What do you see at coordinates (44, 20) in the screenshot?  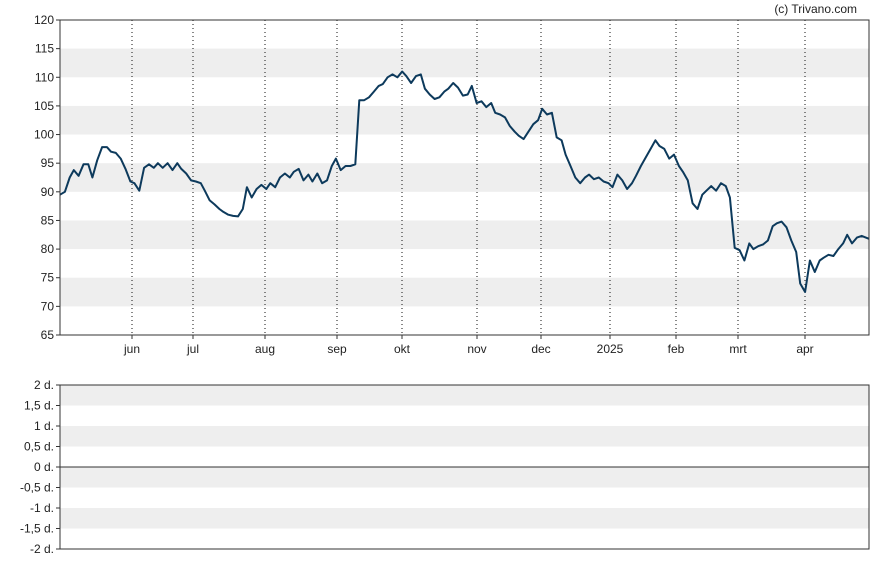 I see `y-tick-label: 120` at bounding box center [44, 20].